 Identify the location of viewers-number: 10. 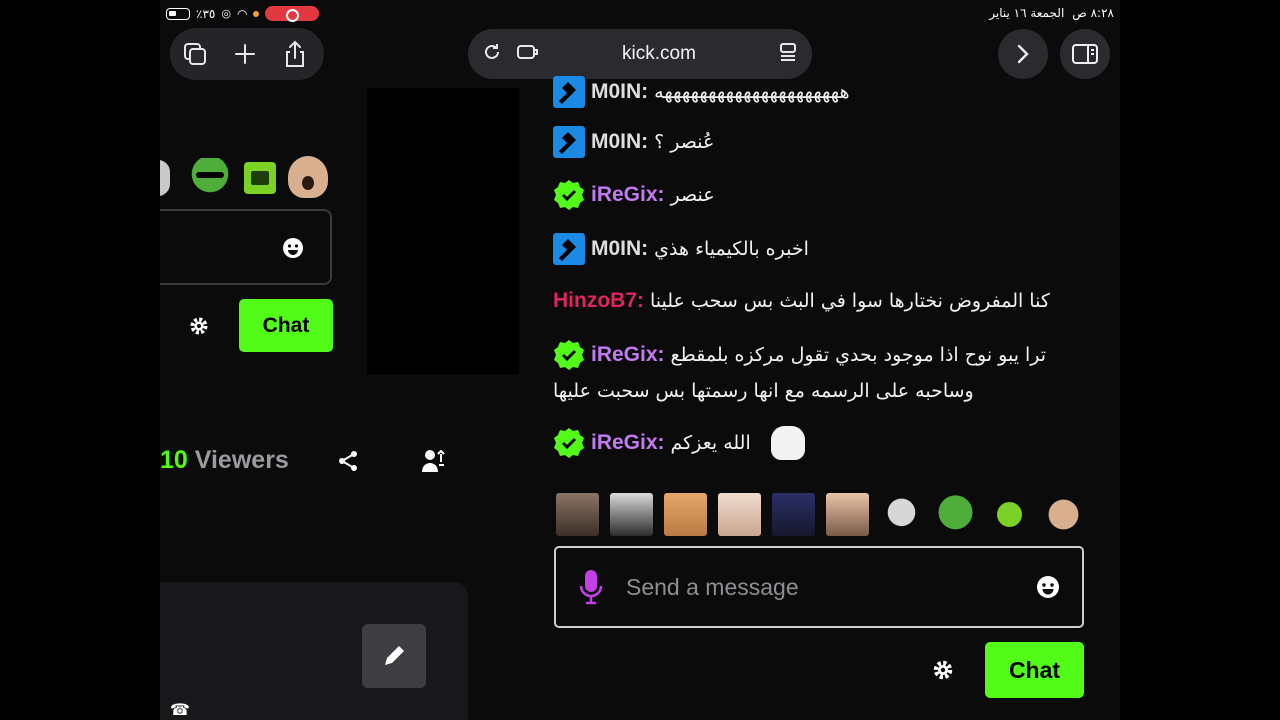
(174, 460).